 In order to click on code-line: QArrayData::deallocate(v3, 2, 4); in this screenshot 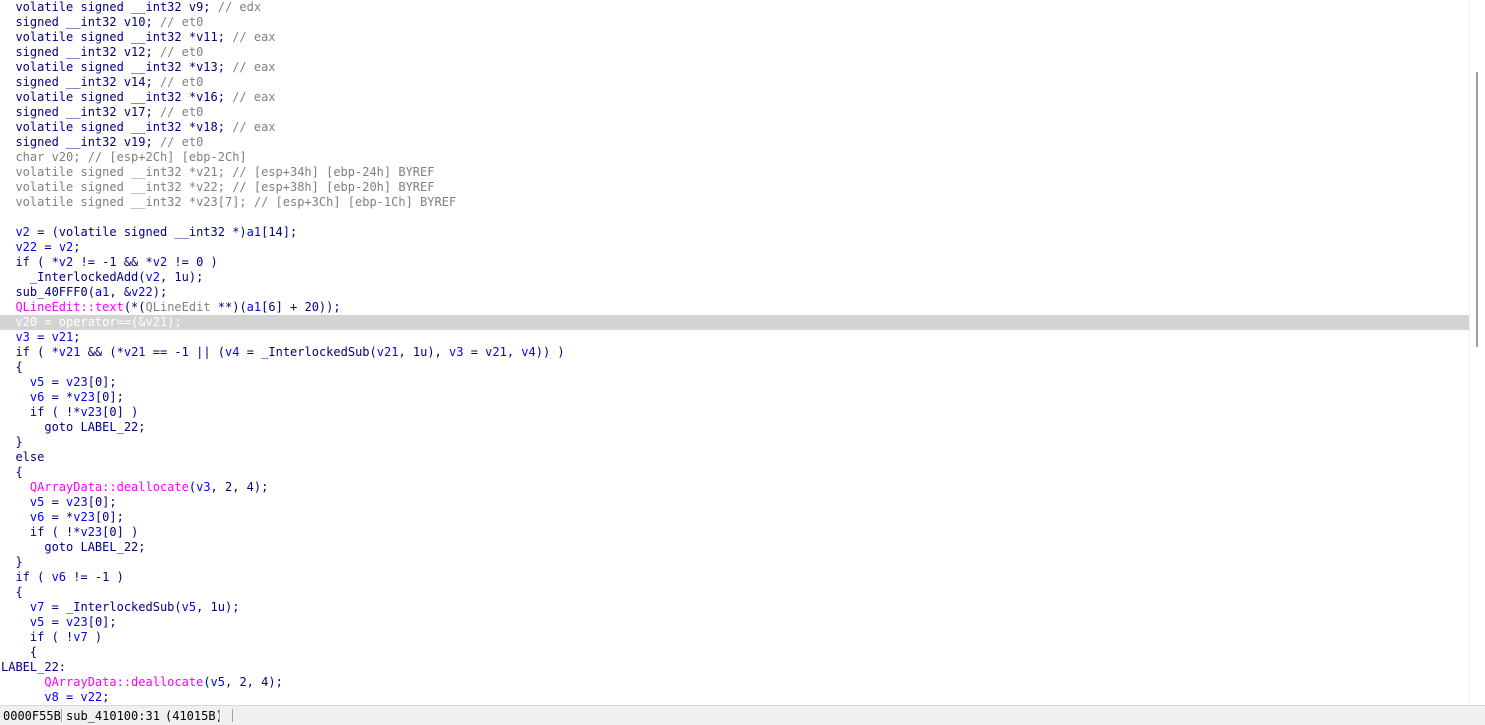, I will do `click(734, 487)`.